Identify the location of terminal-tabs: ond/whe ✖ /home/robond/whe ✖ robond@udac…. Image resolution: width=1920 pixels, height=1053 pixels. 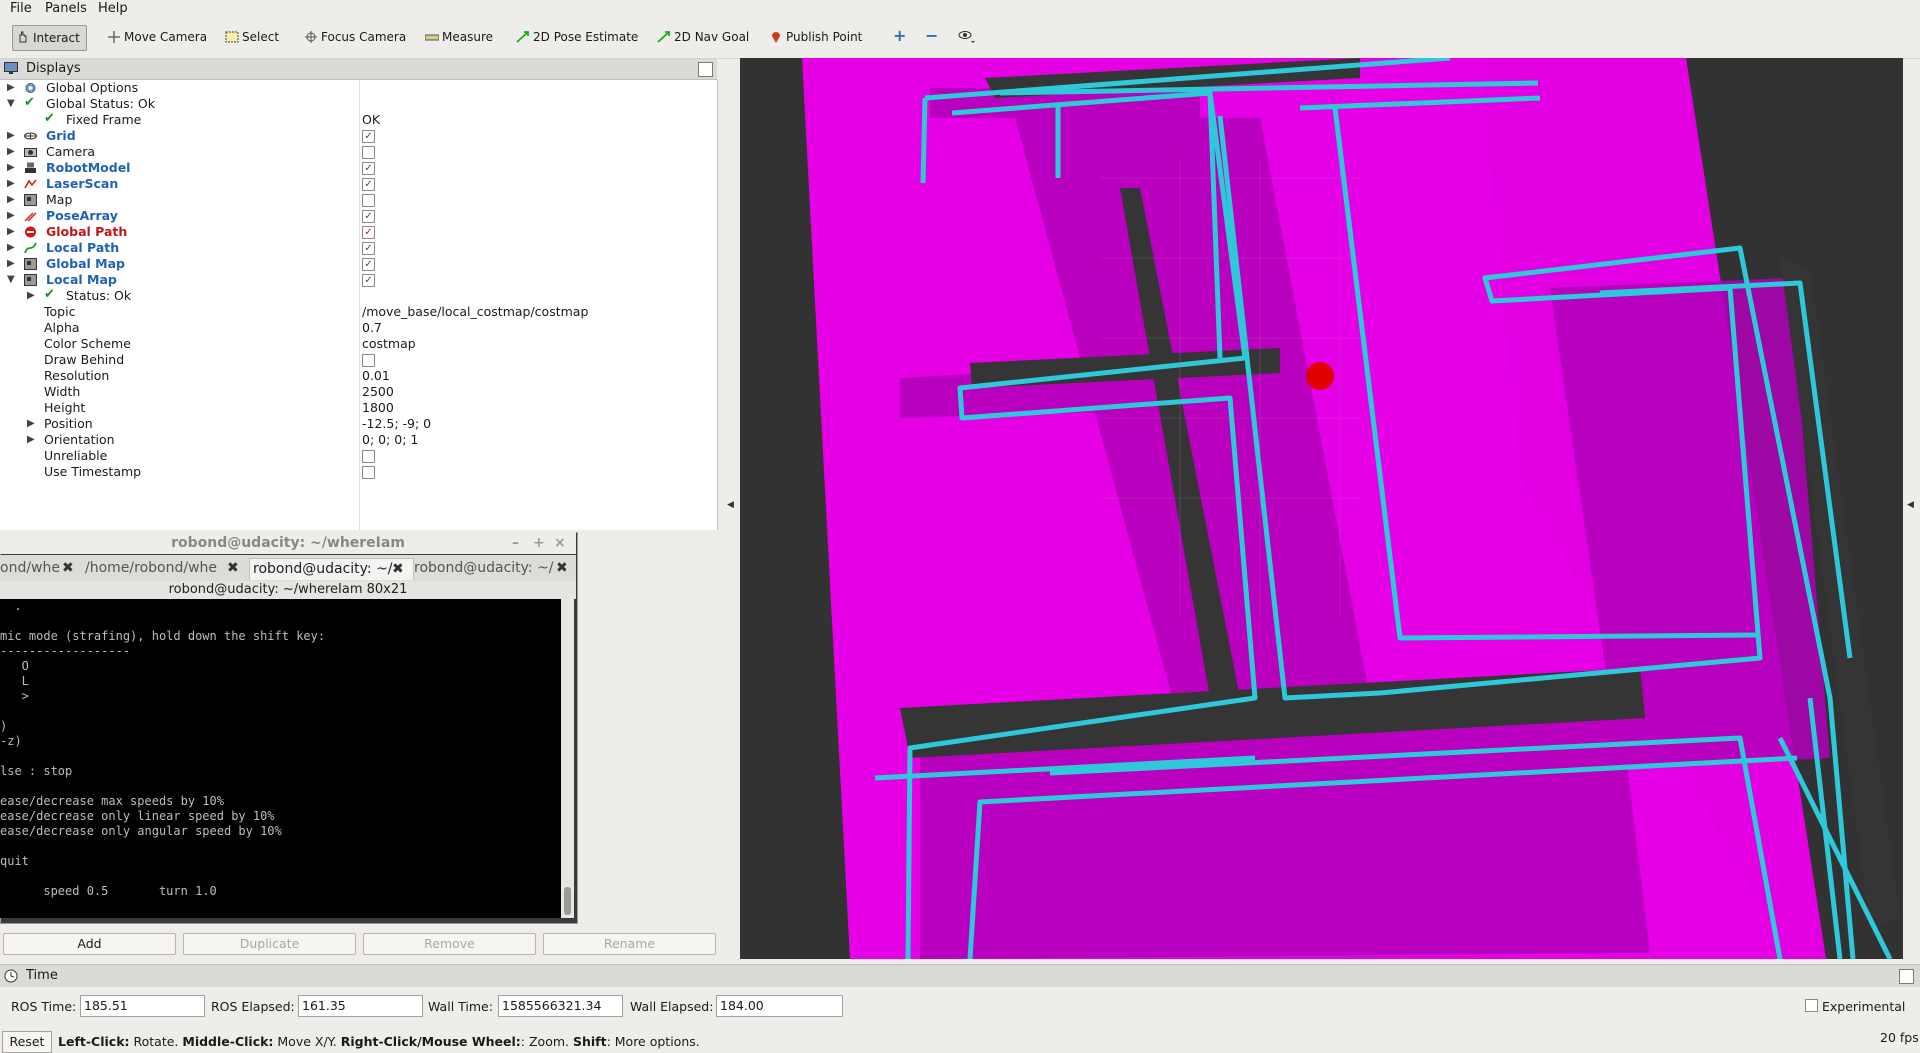
(288, 568).